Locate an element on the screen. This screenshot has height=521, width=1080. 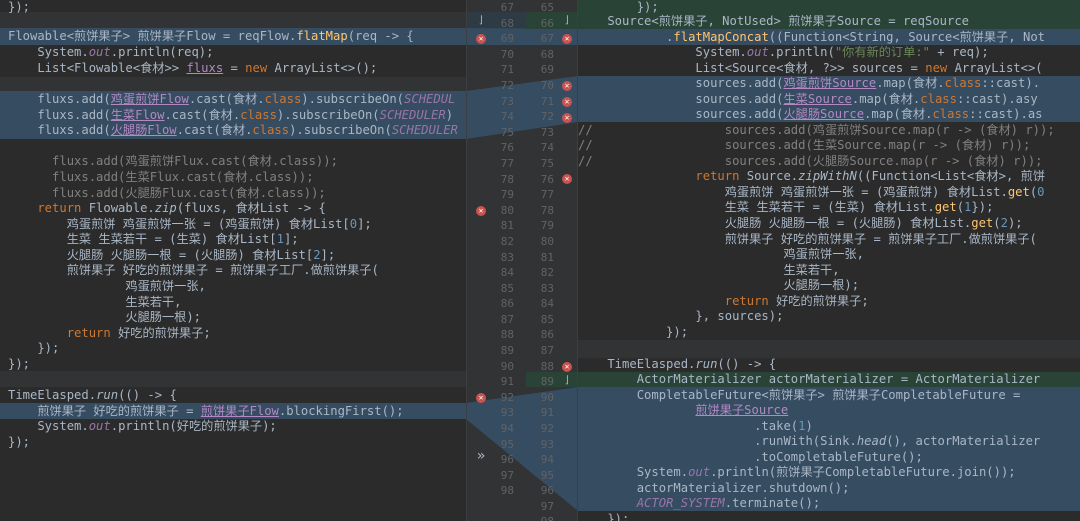
code-token: (fluxs, is located at coordinates (206, 208).